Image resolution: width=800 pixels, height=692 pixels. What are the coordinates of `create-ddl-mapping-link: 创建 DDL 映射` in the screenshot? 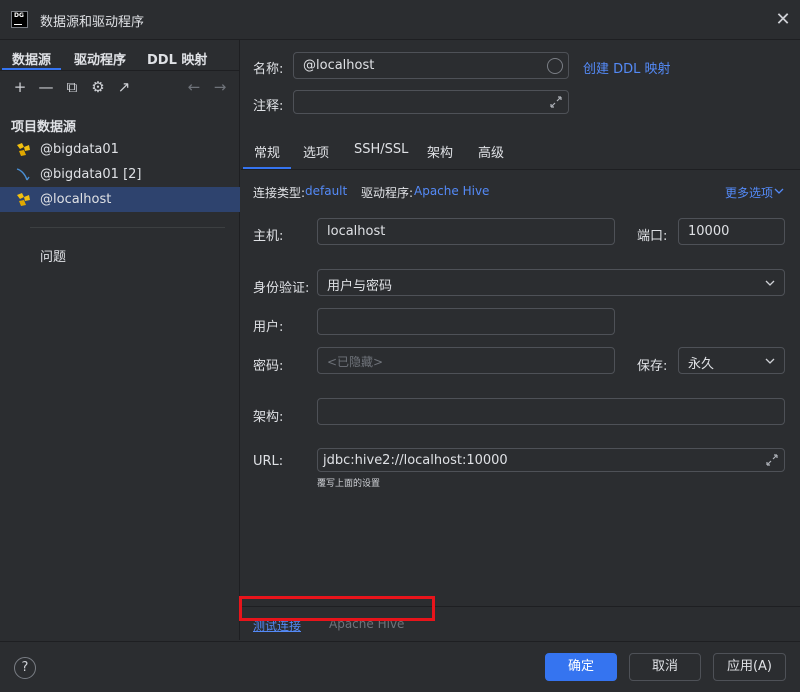 It's located at (627, 67).